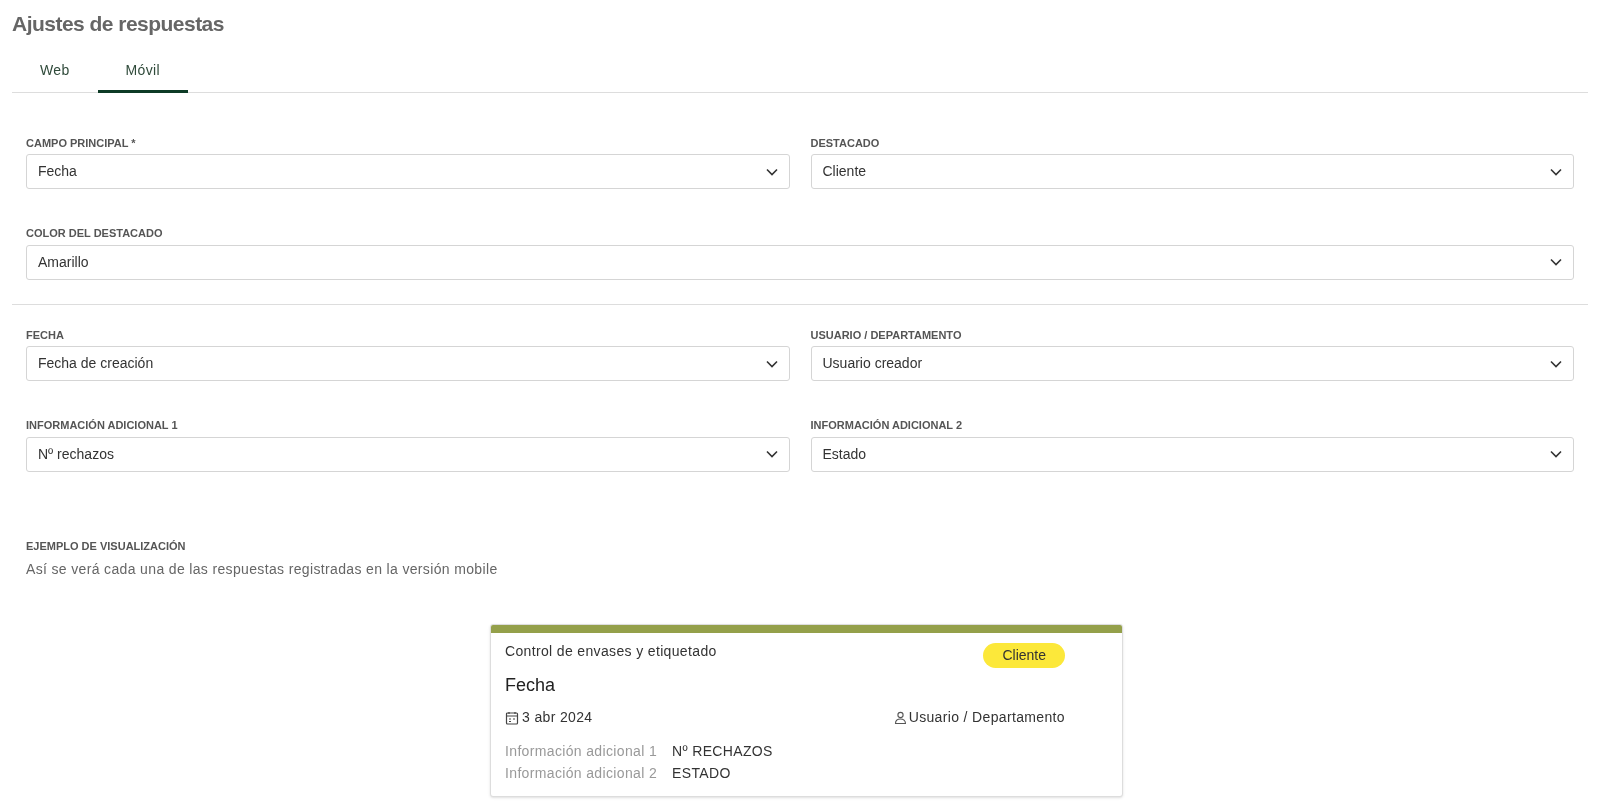 The image size is (1600, 802). I want to click on dropdown-field: Fecha, so click(408, 171).